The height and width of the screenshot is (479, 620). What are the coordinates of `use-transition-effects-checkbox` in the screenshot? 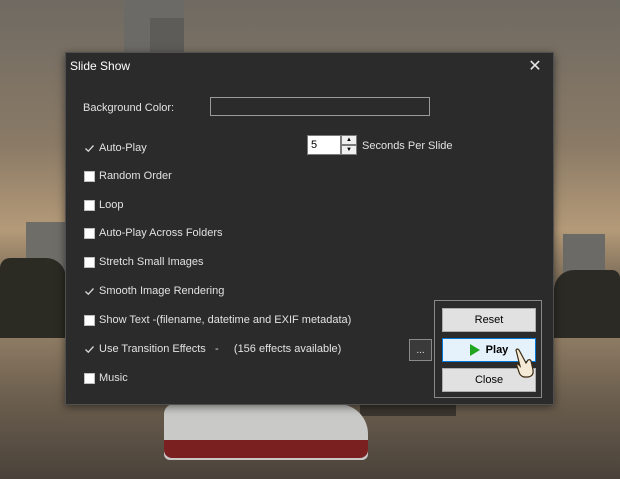 It's located at (89, 349).